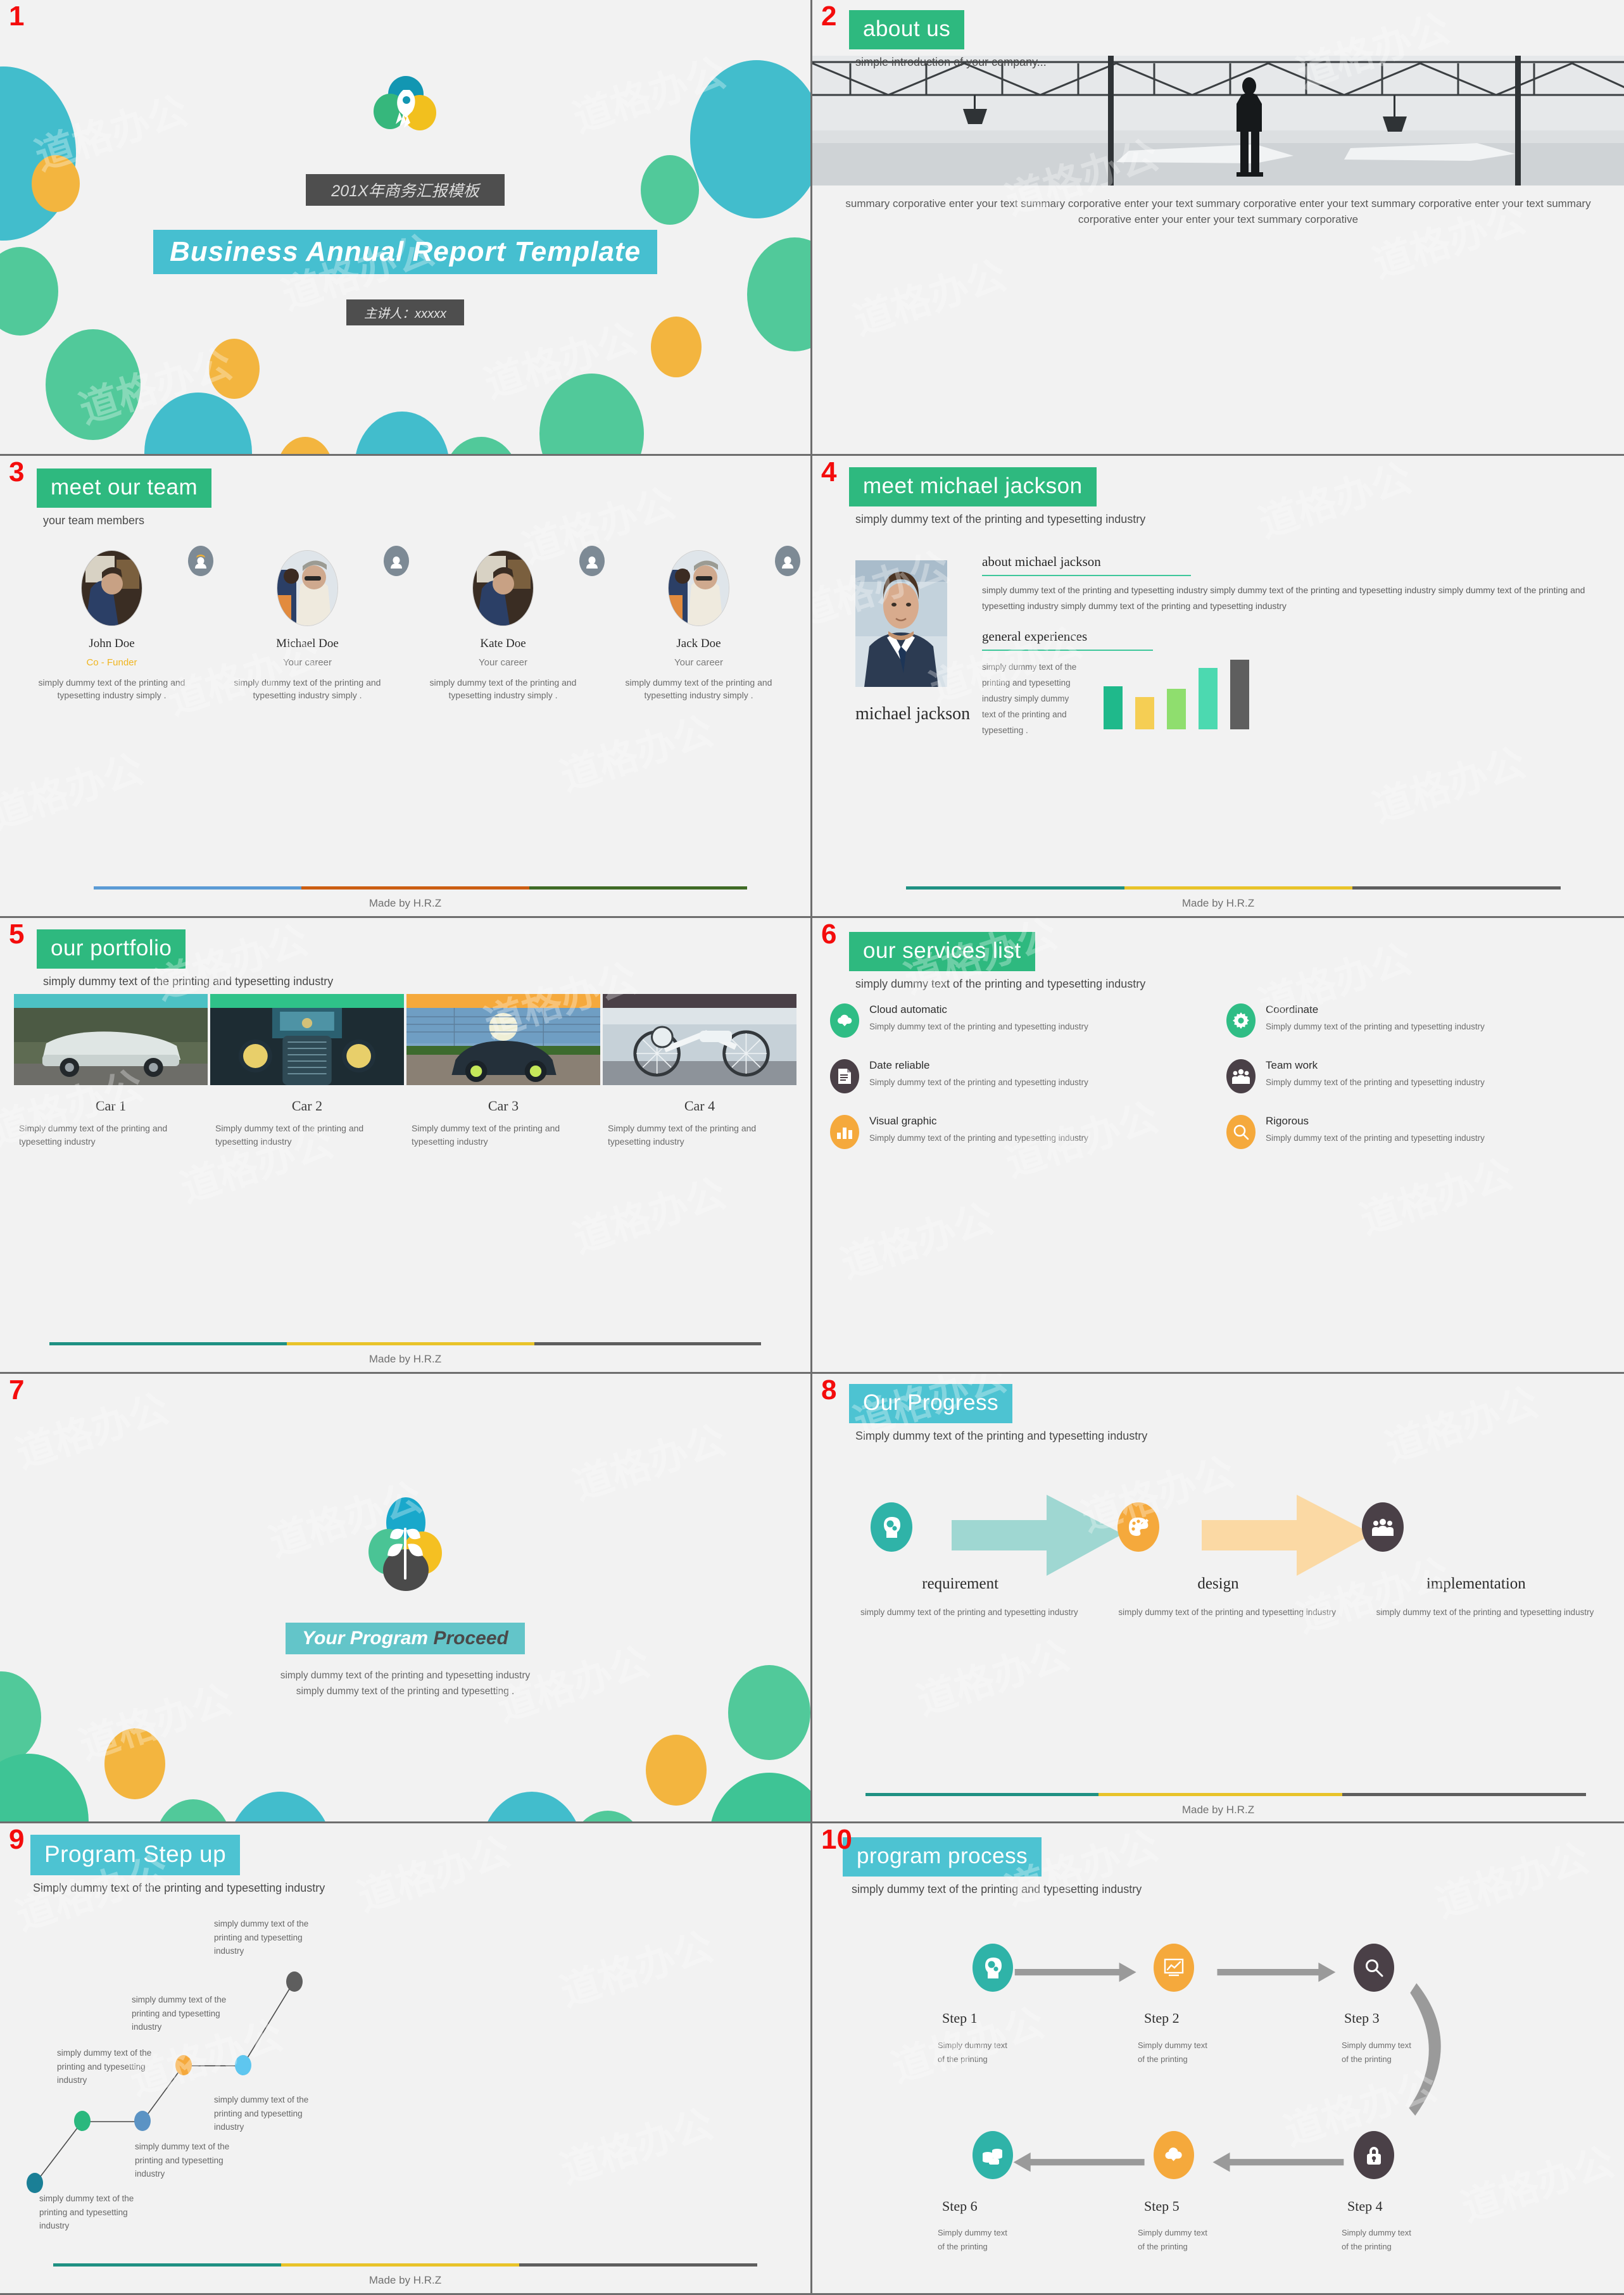  Describe the element at coordinates (1287, 1121) in the screenshot. I see `service-title: Rigorous` at that location.